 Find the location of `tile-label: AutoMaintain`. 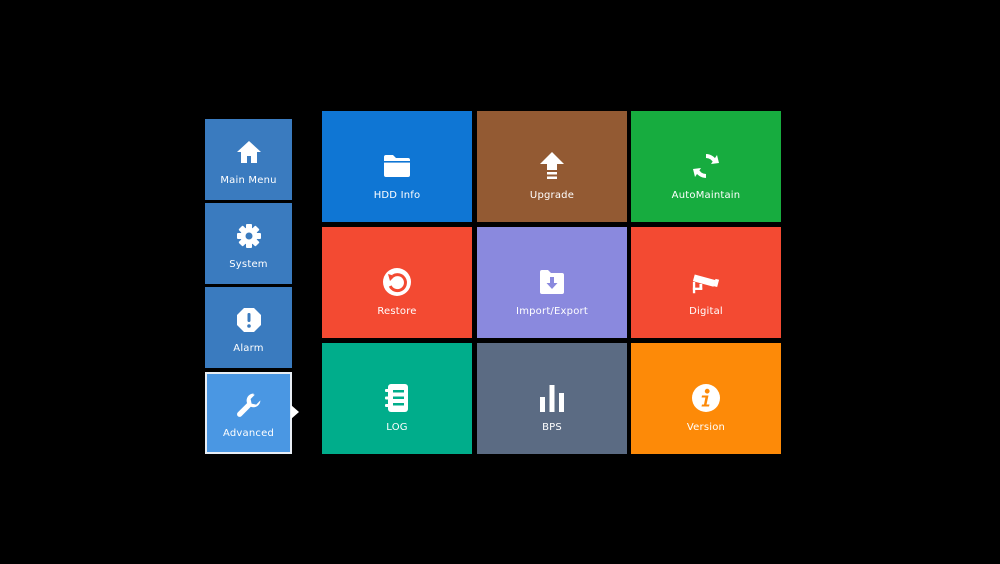

tile-label: AutoMaintain is located at coordinates (706, 195).